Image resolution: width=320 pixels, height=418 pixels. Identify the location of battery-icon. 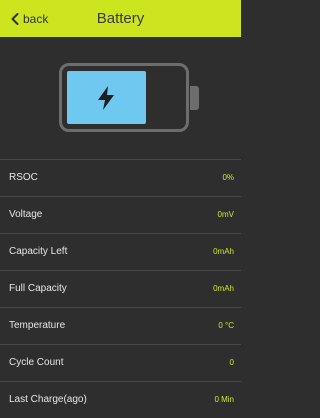
(124, 97).